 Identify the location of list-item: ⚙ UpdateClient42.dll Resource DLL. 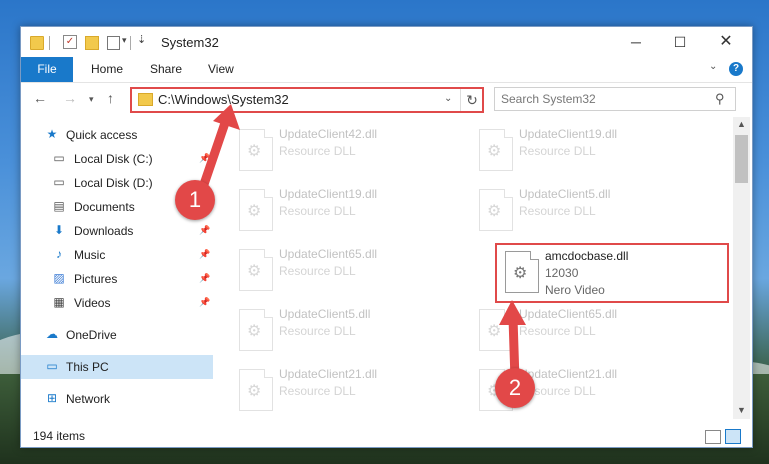
(346, 149).